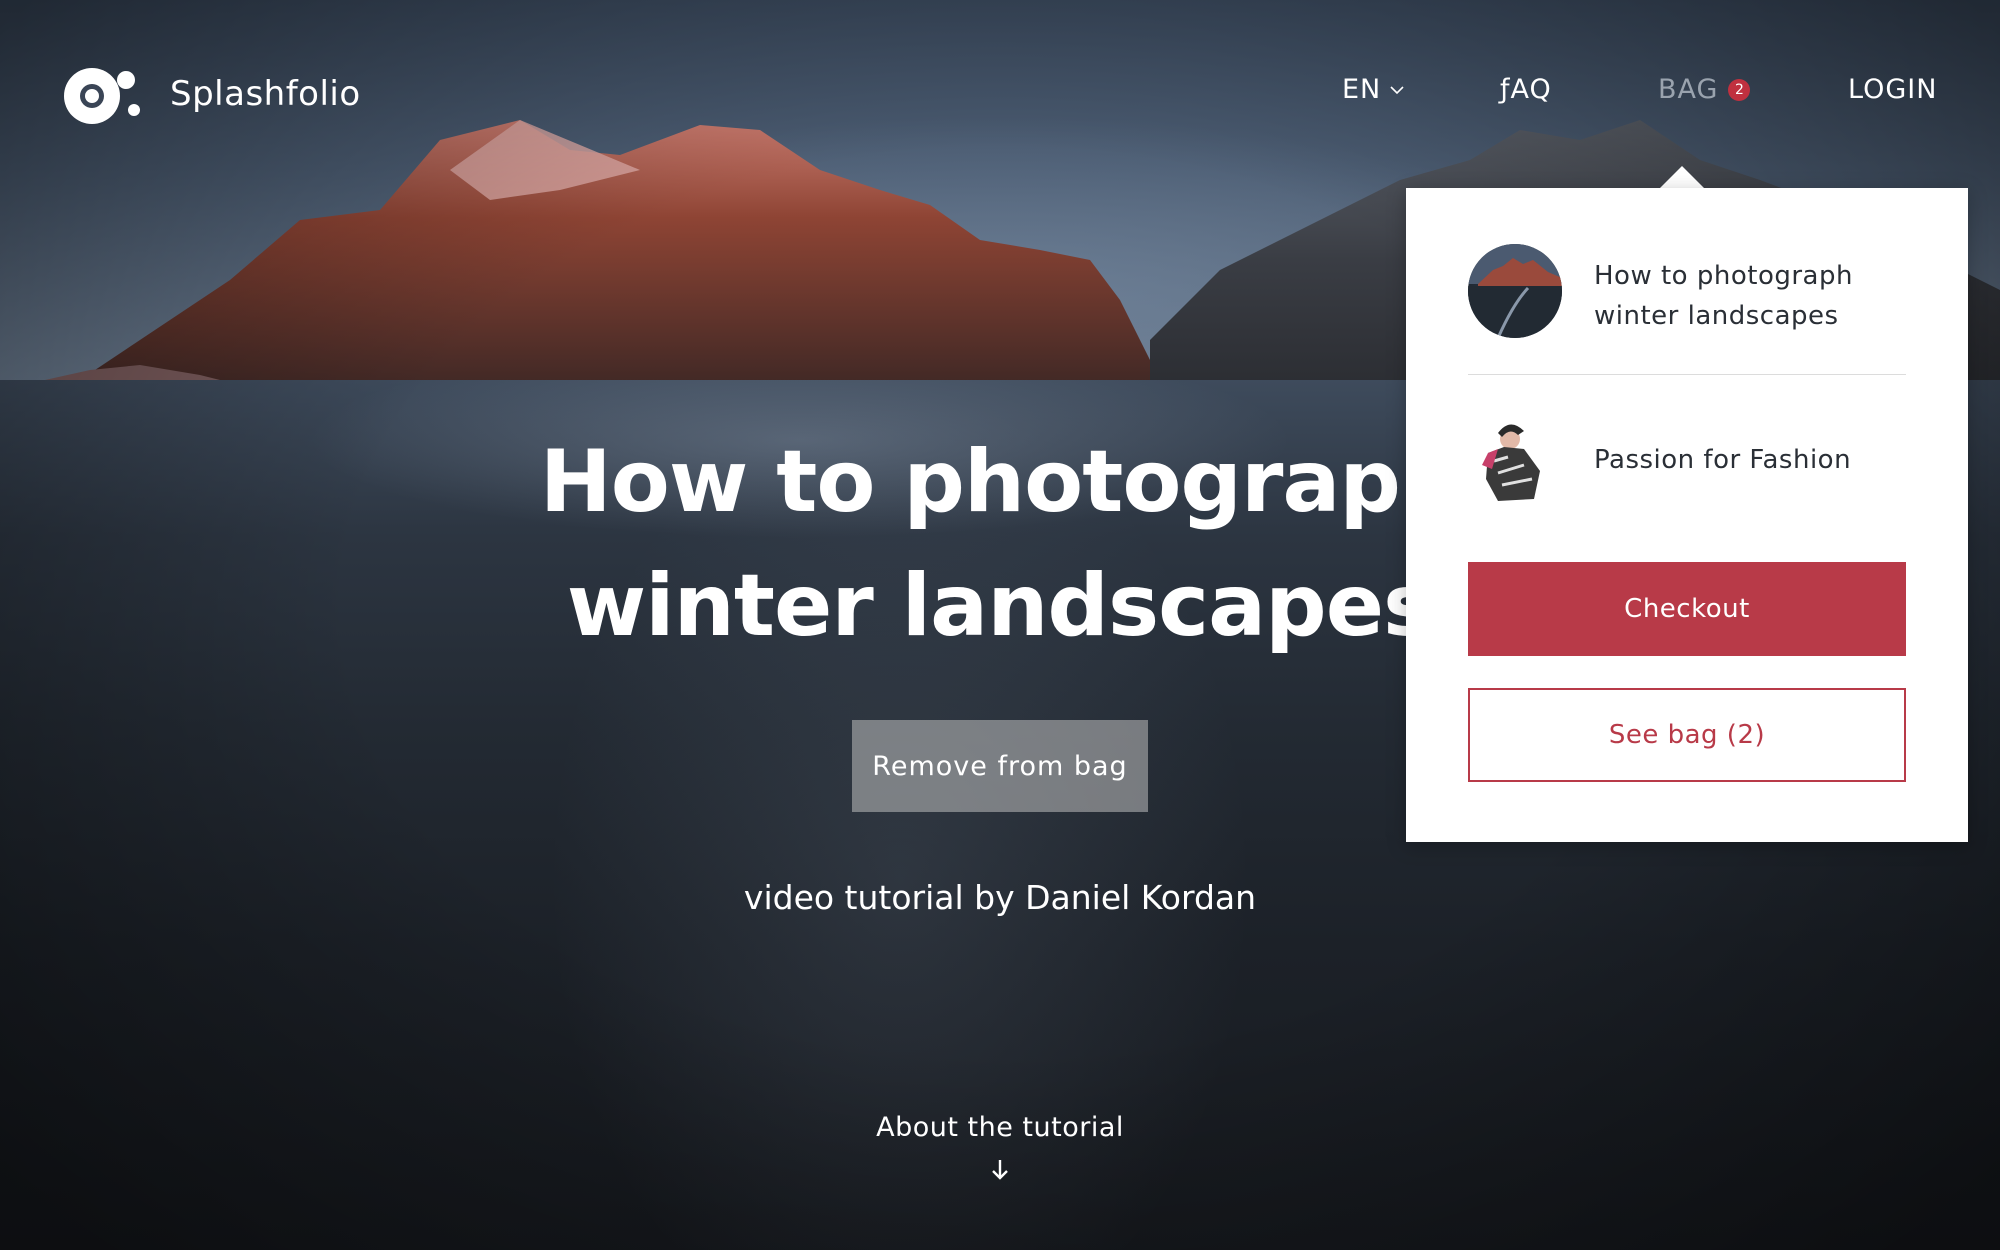  I want to click on bag-item: How to photograph winter landscapes, so click(1687, 309).